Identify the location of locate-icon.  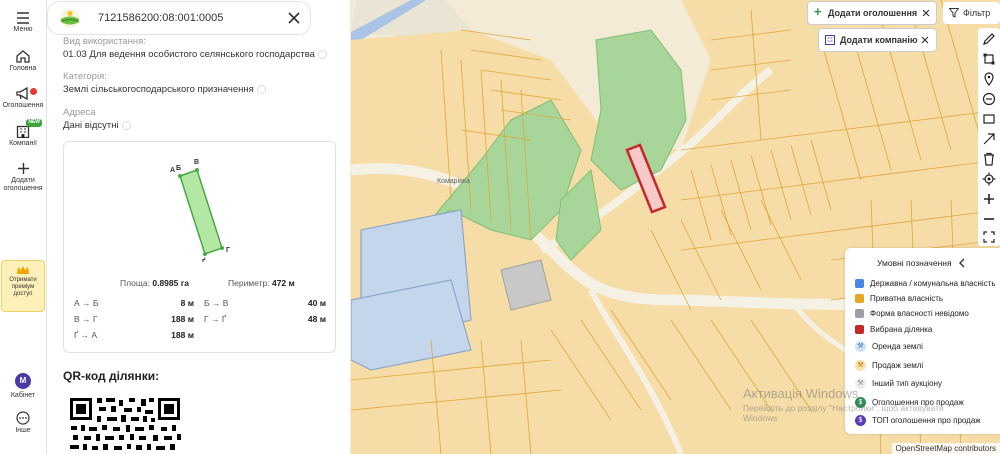
(989, 179).